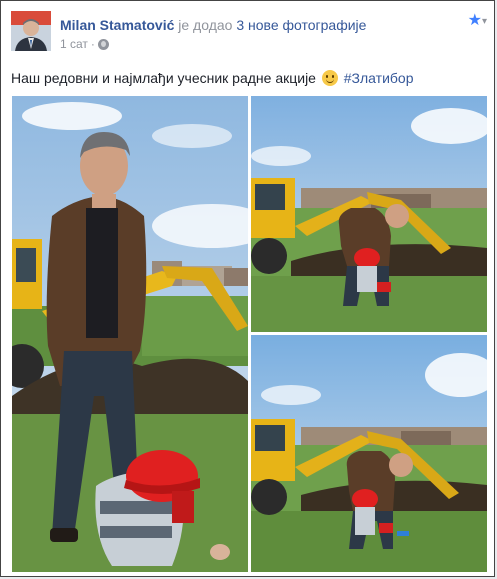 The width and height of the screenshot is (497, 579). Describe the element at coordinates (117, 25) in the screenshot. I see `author-name: Milan Stamatović` at that location.